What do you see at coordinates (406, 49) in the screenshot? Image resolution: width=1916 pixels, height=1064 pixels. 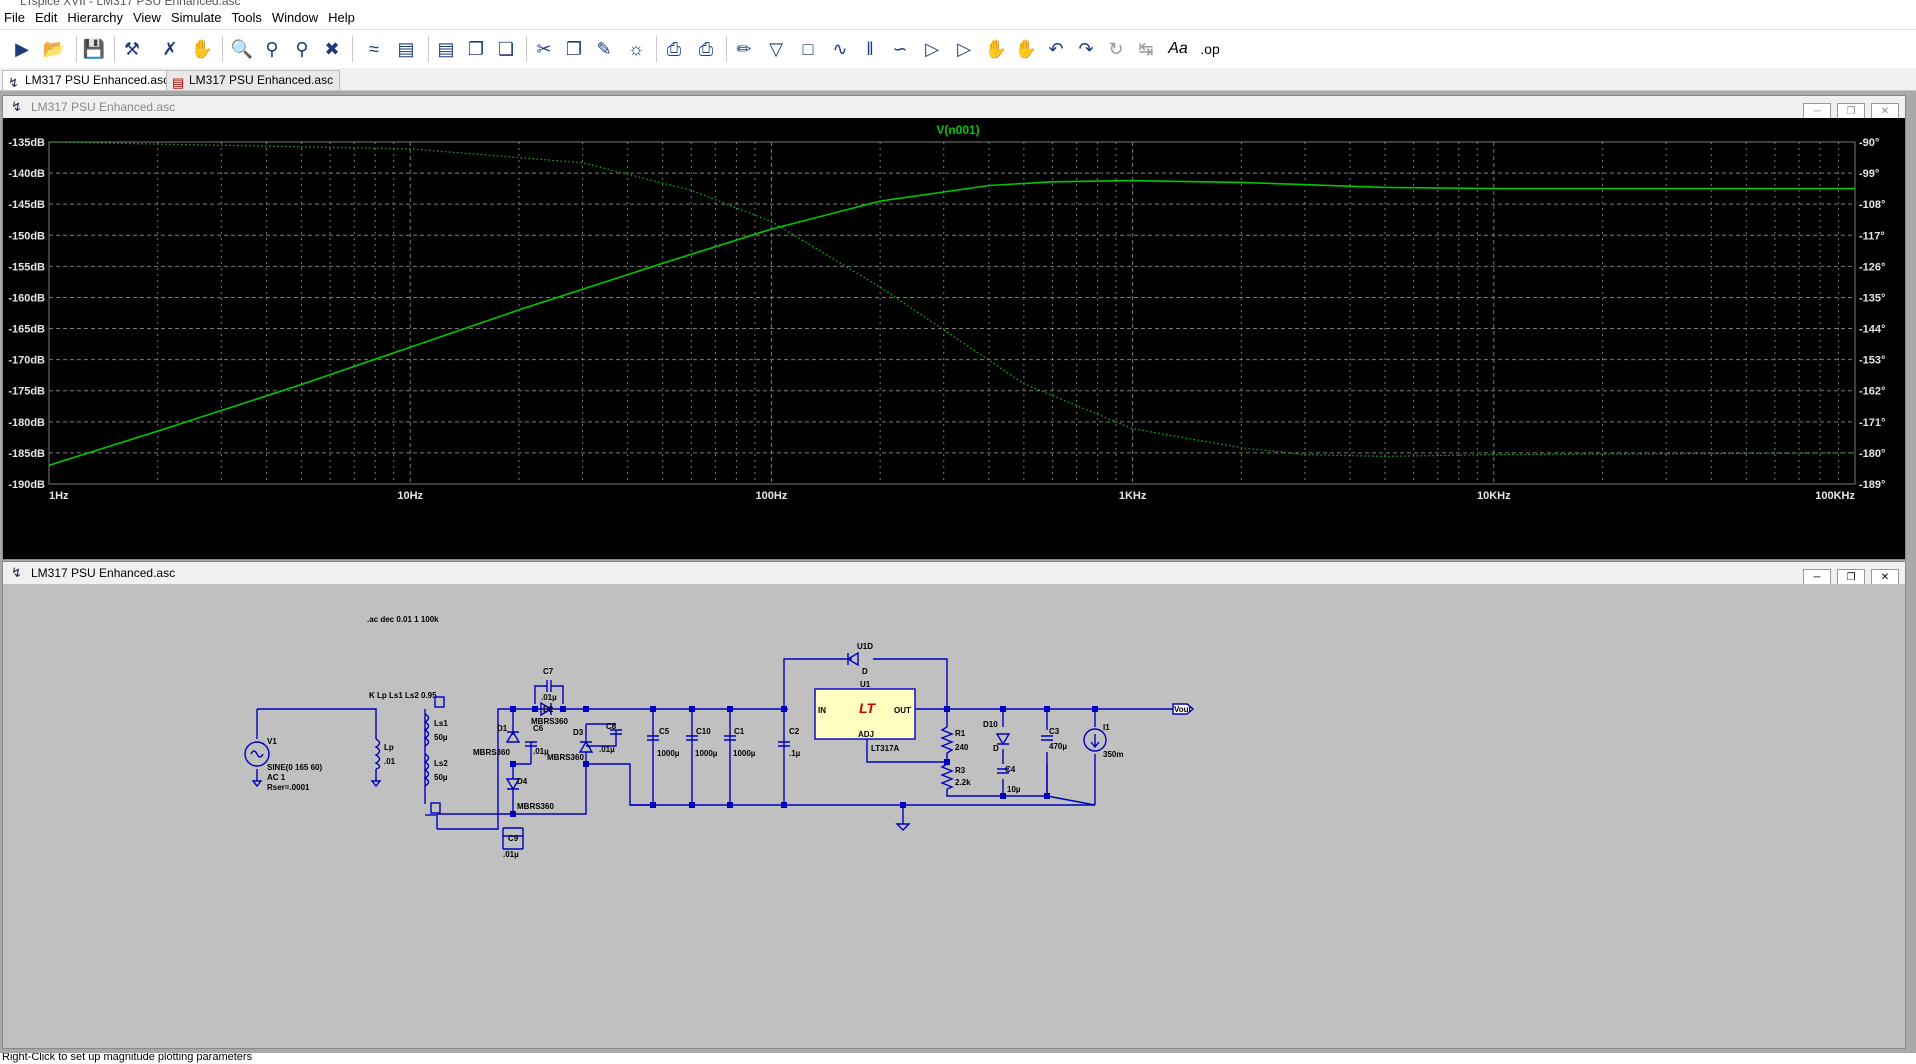 I see `view-fft-icon: ▤` at bounding box center [406, 49].